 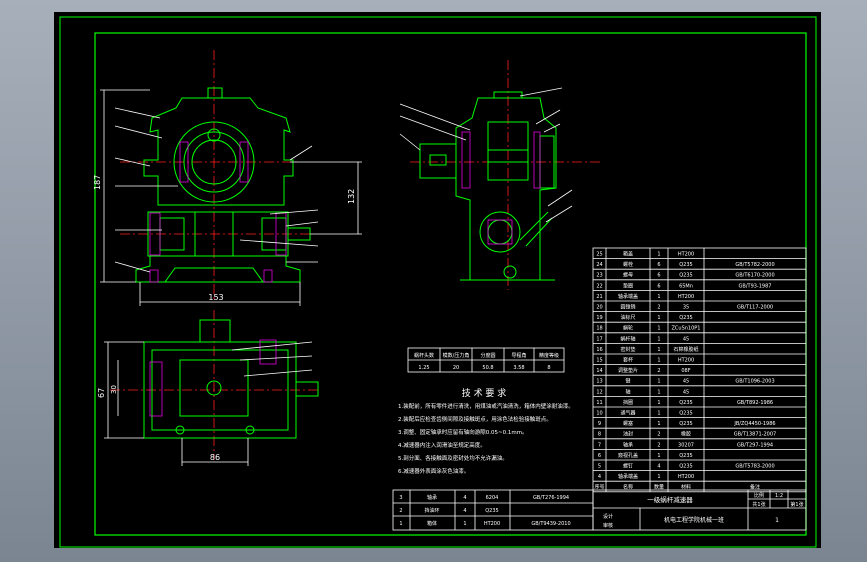 I want to click on sheet-no: 第1张, so click(x=796, y=504).